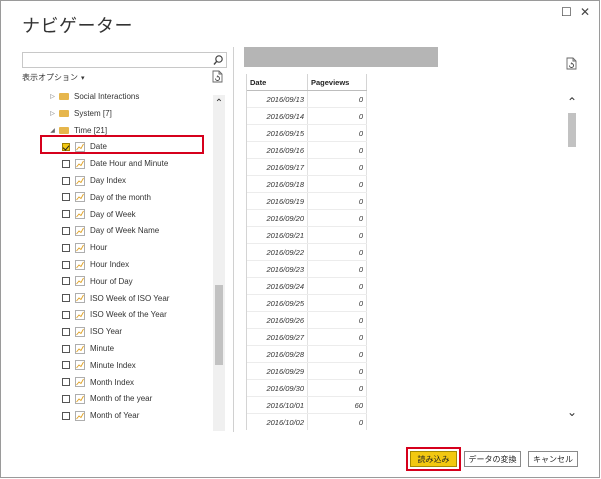 Image resolution: width=601 pixels, height=479 pixels. What do you see at coordinates (585, 12) in the screenshot?
I see `close-button: ✕` at bounding box center [585, 12].